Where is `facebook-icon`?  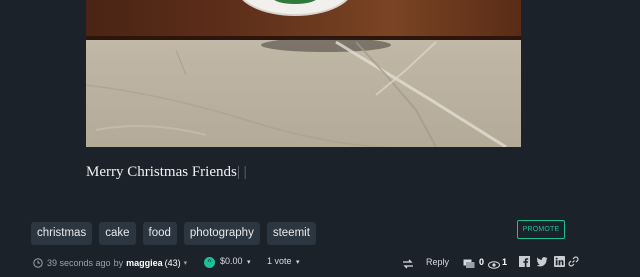
facebook-icon is located at coordinates (524, 261).